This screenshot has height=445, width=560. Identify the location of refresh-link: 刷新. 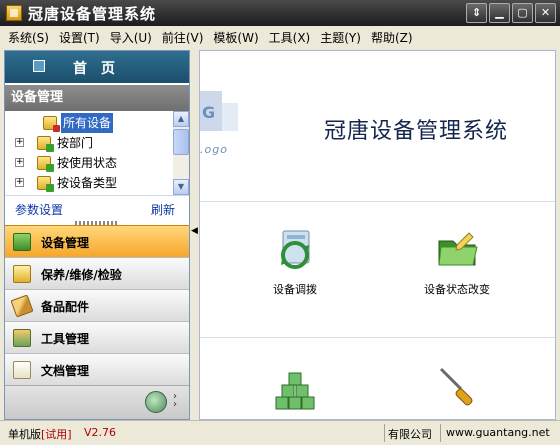
(163, 209).